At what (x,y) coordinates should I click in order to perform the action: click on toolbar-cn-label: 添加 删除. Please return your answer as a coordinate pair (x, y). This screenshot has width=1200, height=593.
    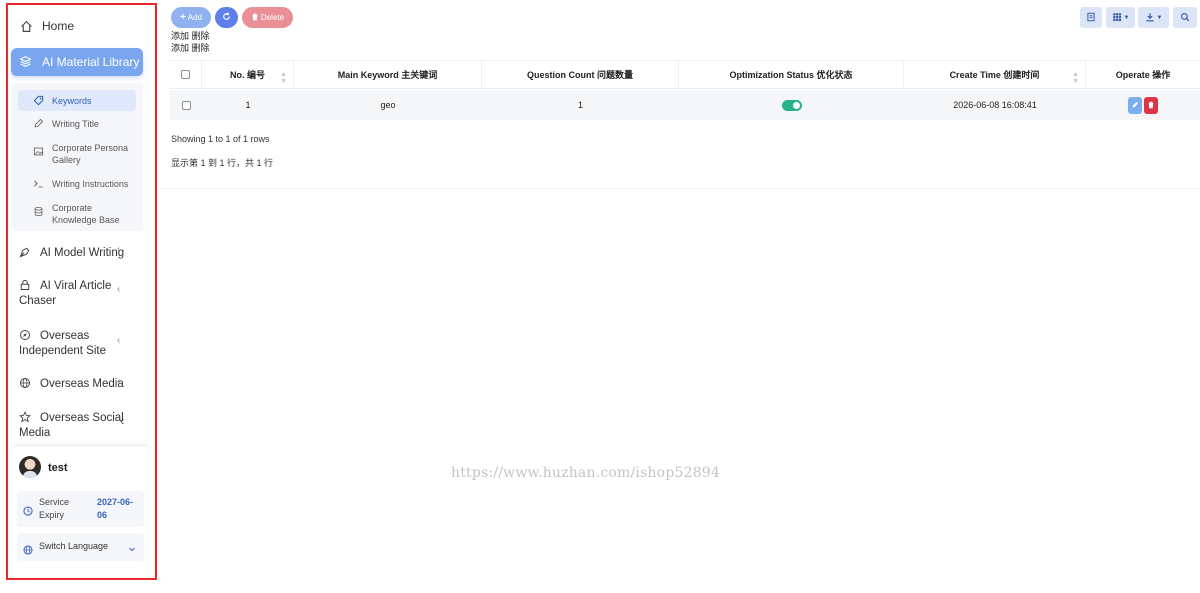
    Looking at the image, I should click on (190, 48).